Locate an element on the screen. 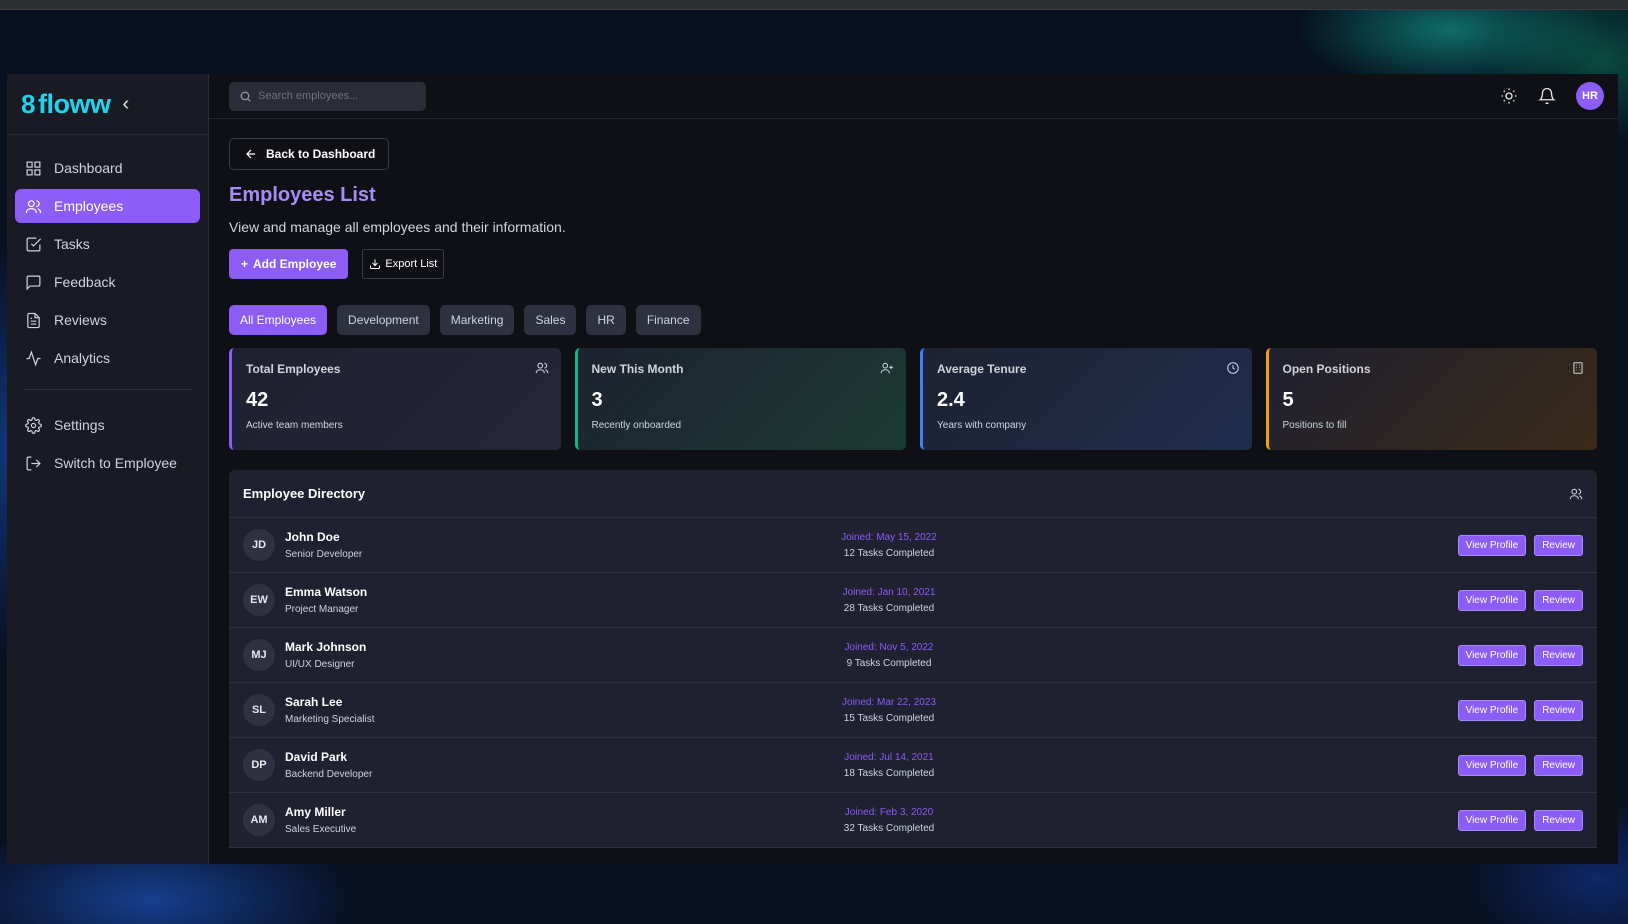 This screenshot has width=1628, height=924. add-employee-label: Add Employee is located at coordinates (295, 264).